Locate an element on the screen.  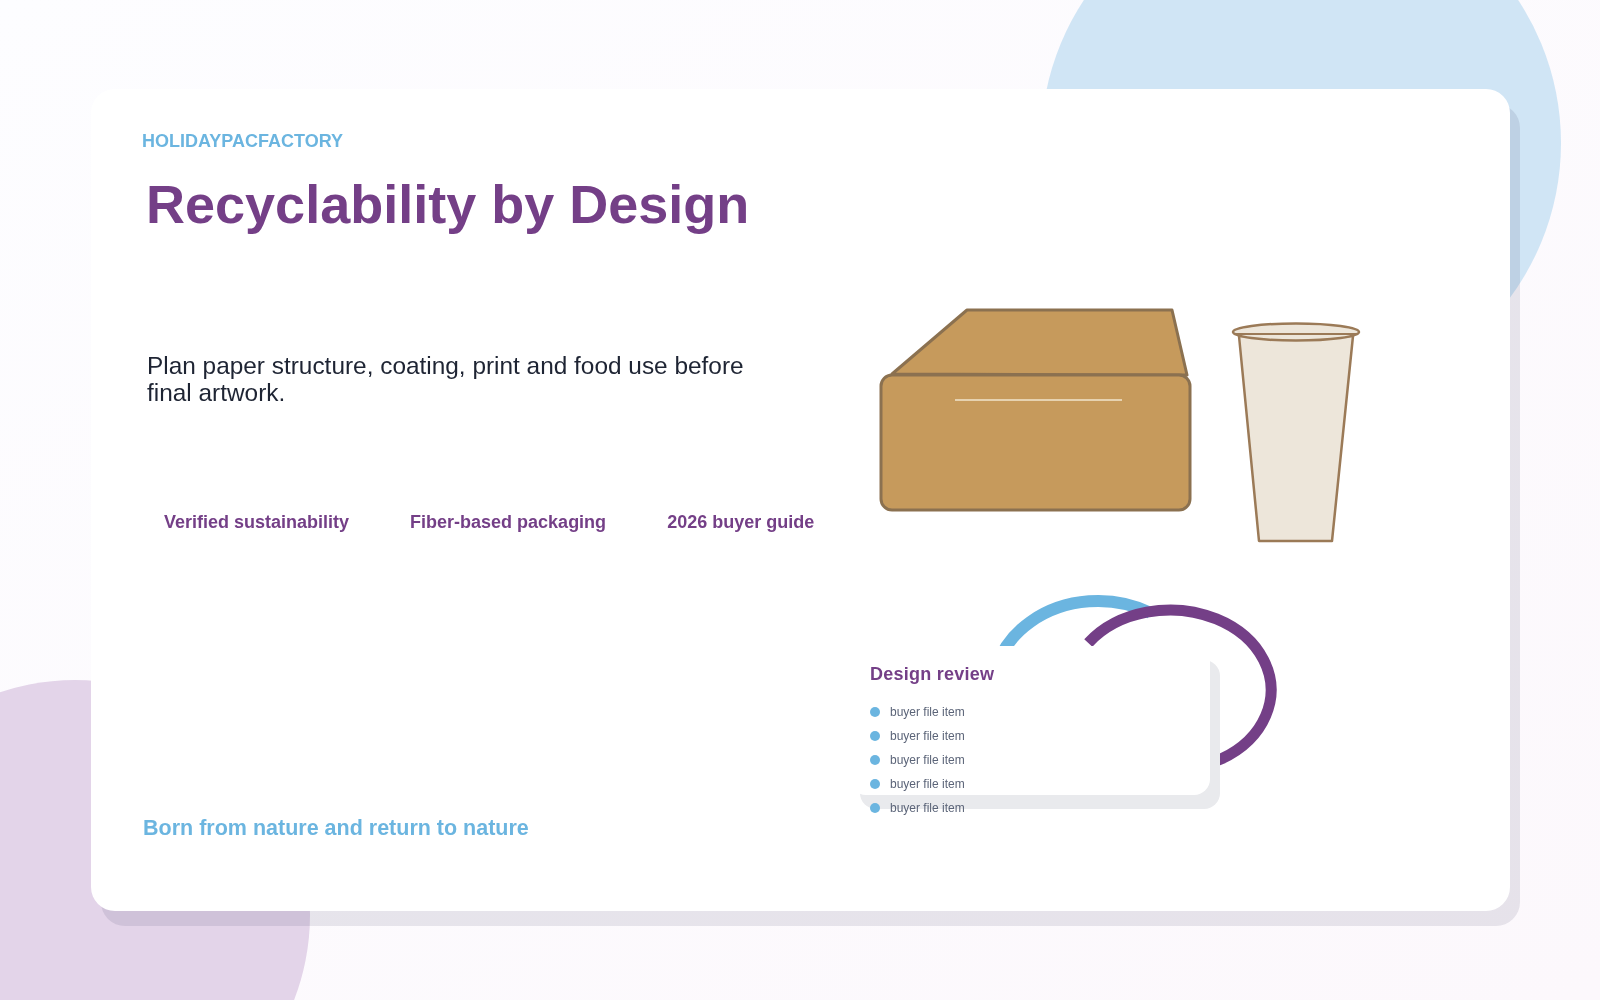
review-title: Design review is located at coordinates (932, 674).